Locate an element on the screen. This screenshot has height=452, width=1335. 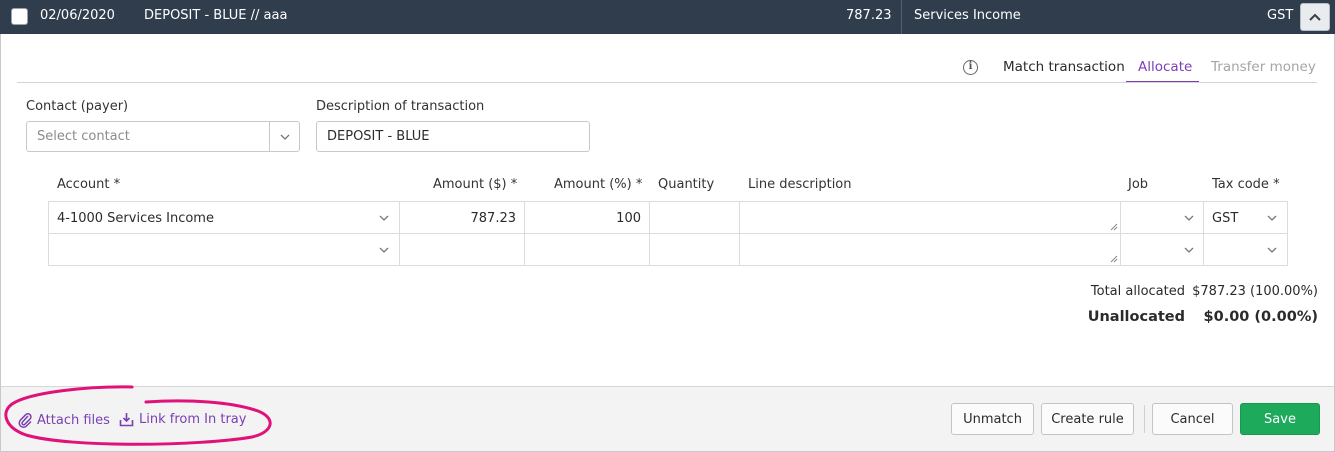
row2-account-select is located at coordinates (224, 249).